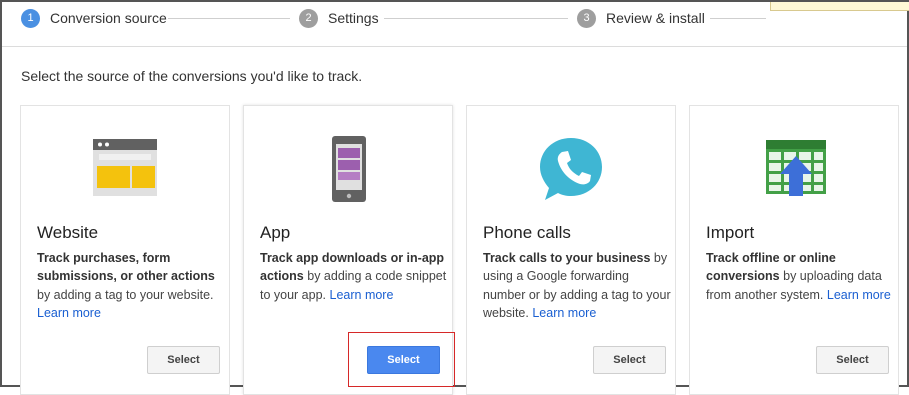 This screenshot has width=909, height=395. I want to click on select-import-button: Select, so click(852, 360).